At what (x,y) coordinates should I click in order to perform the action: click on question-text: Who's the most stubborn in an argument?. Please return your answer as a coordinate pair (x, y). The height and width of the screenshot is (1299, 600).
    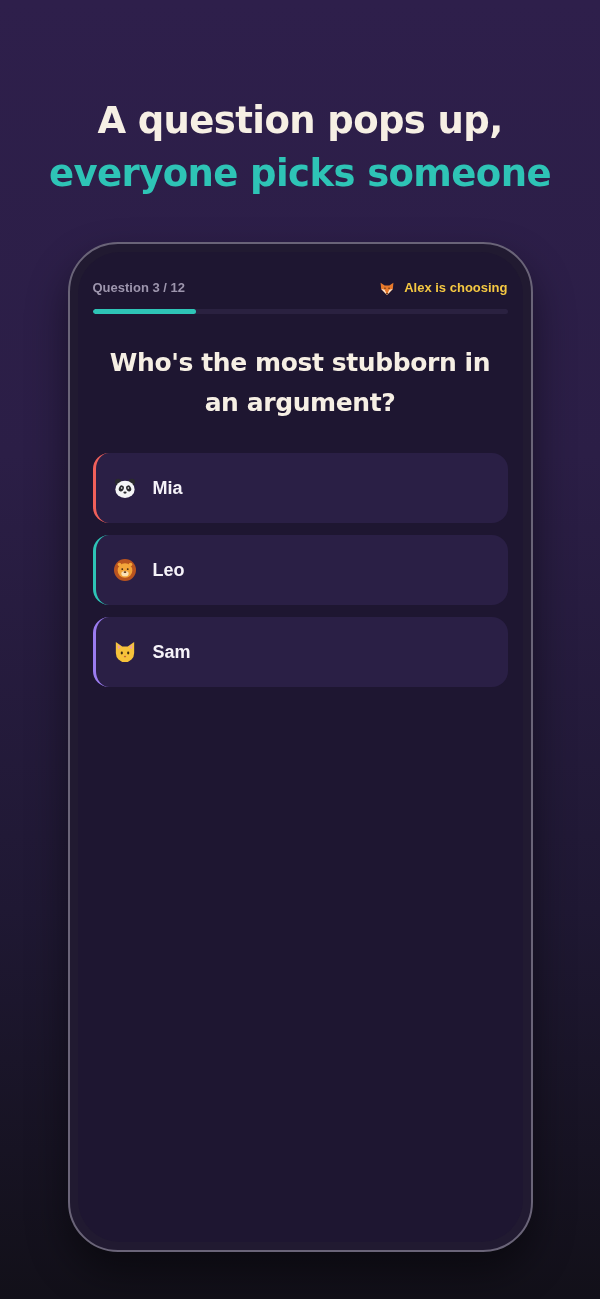
    Looking at the image, I should click on (300, 383).